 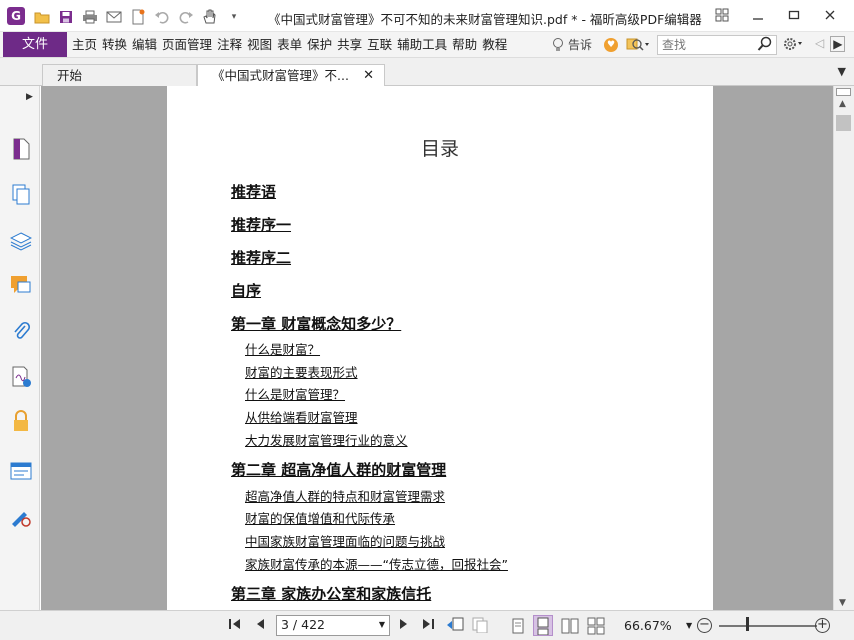 What do you see at coordinates (842, 71) in the screenshot?
I see `tab-list-dropdown-icon: ▼` at bounding box center [842, 71].